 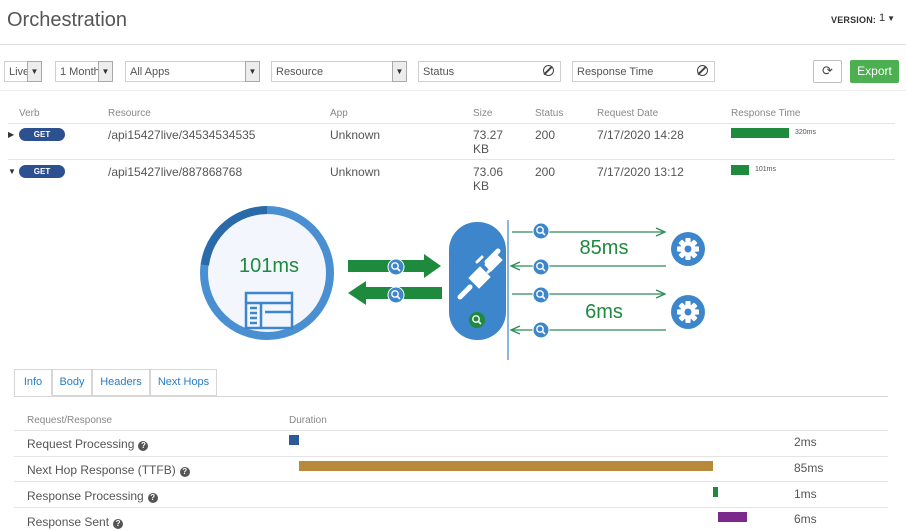 I want to click on detail-row-label: Response Processing?, so click(x=92, y=496).